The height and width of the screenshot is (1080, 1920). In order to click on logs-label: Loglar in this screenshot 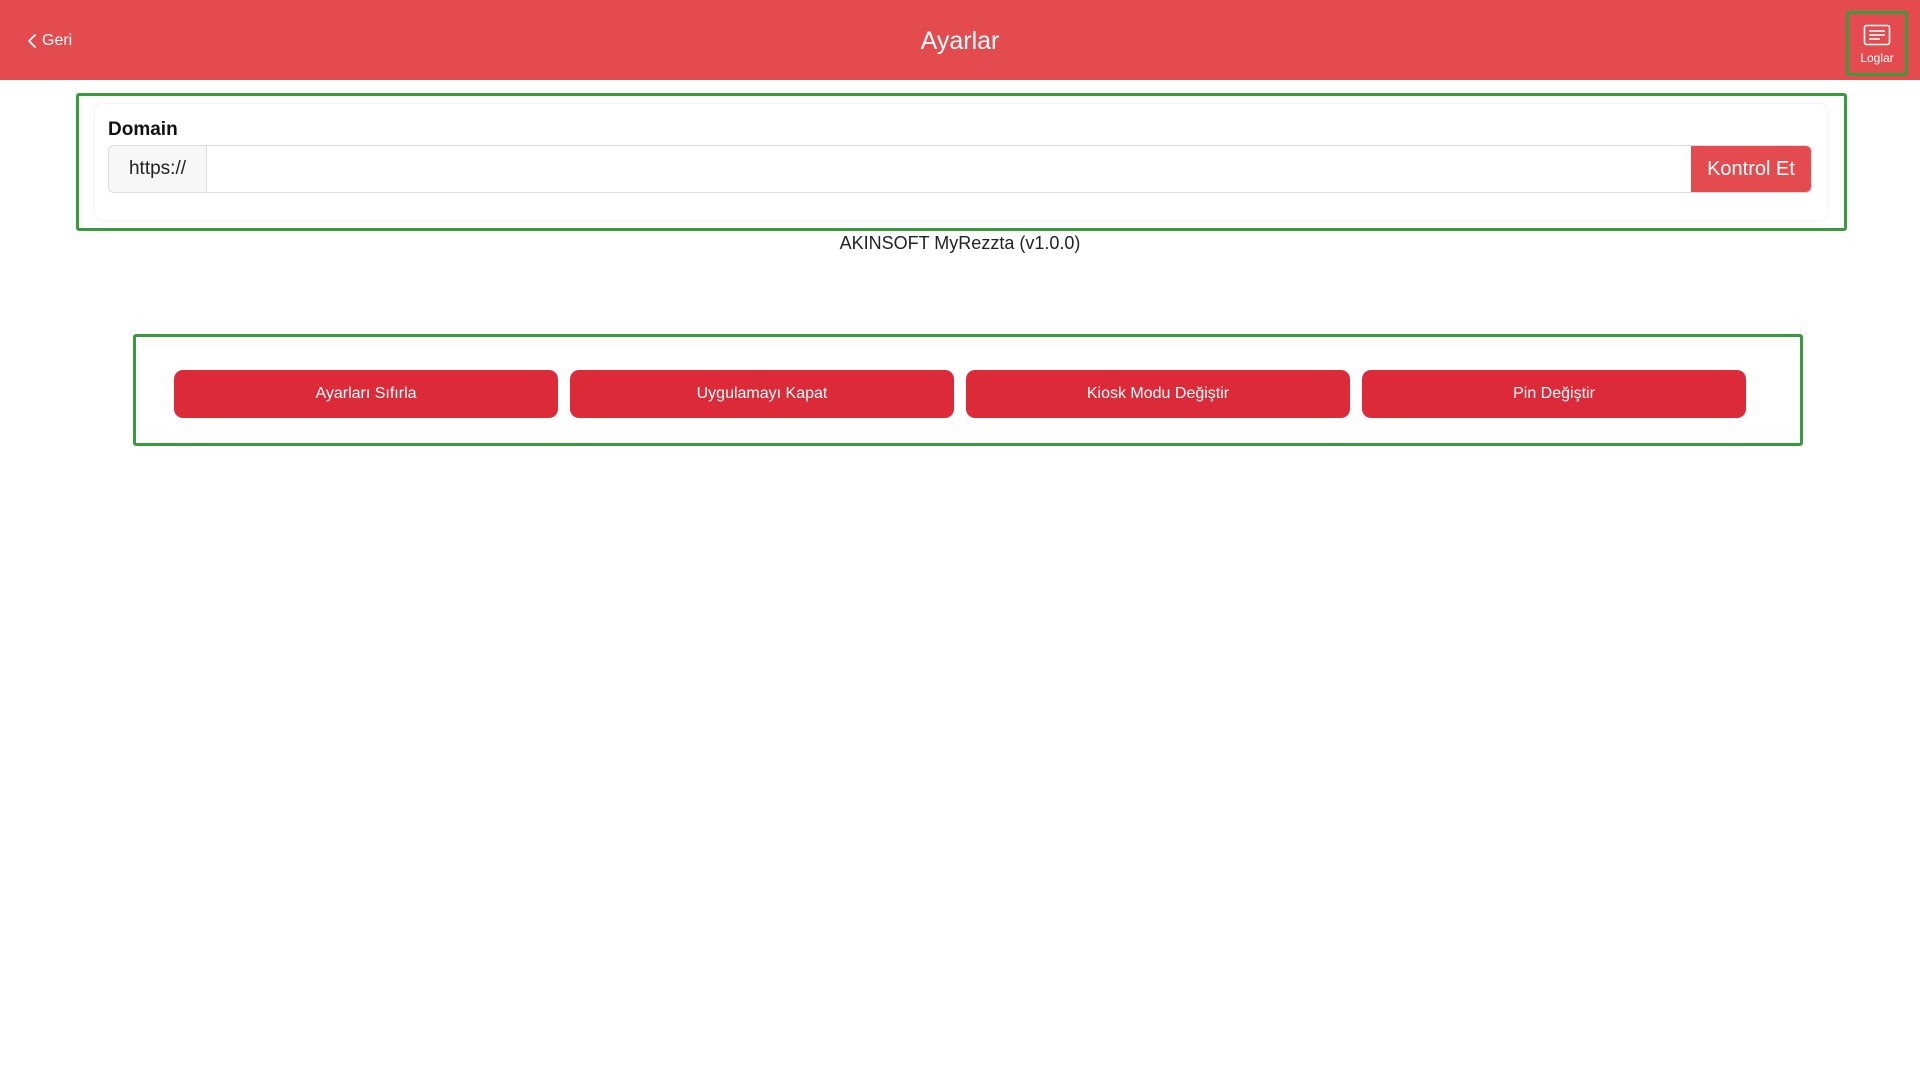, I will do `click(1877, 57)`.